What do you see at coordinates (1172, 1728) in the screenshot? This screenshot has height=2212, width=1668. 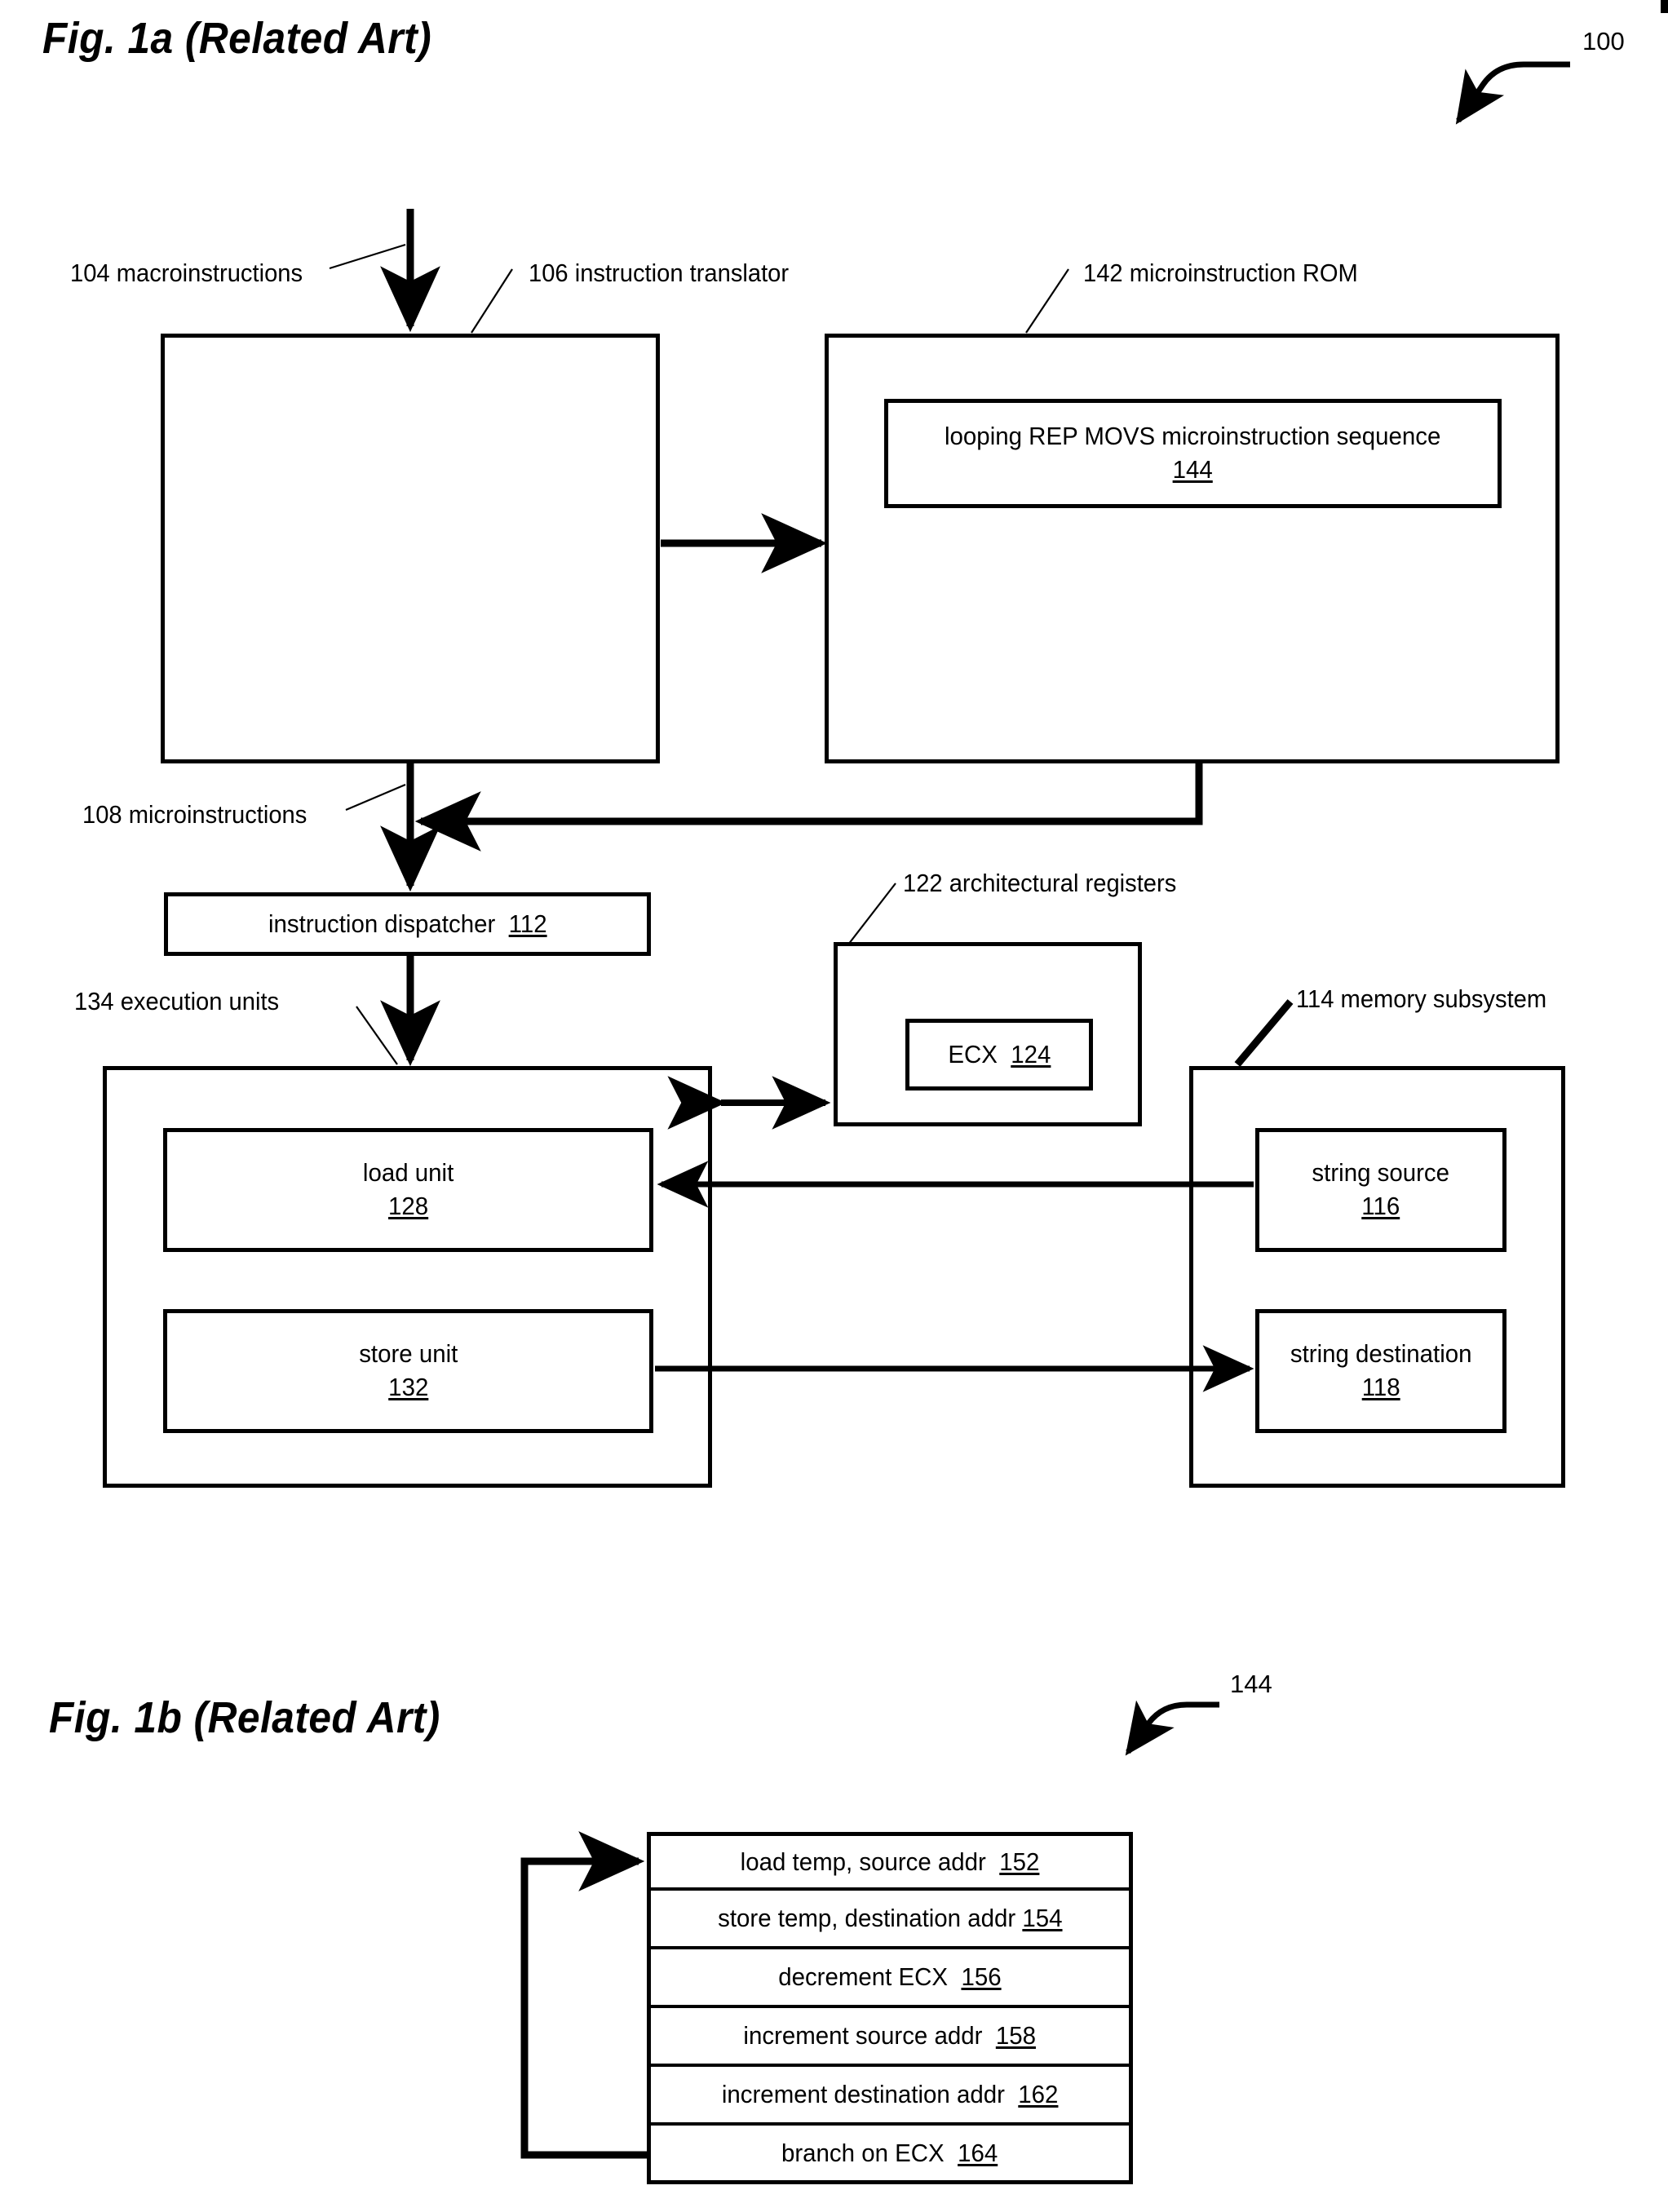 I see `callout-144-leader-arrow` at bounding box center [1172, 1728].